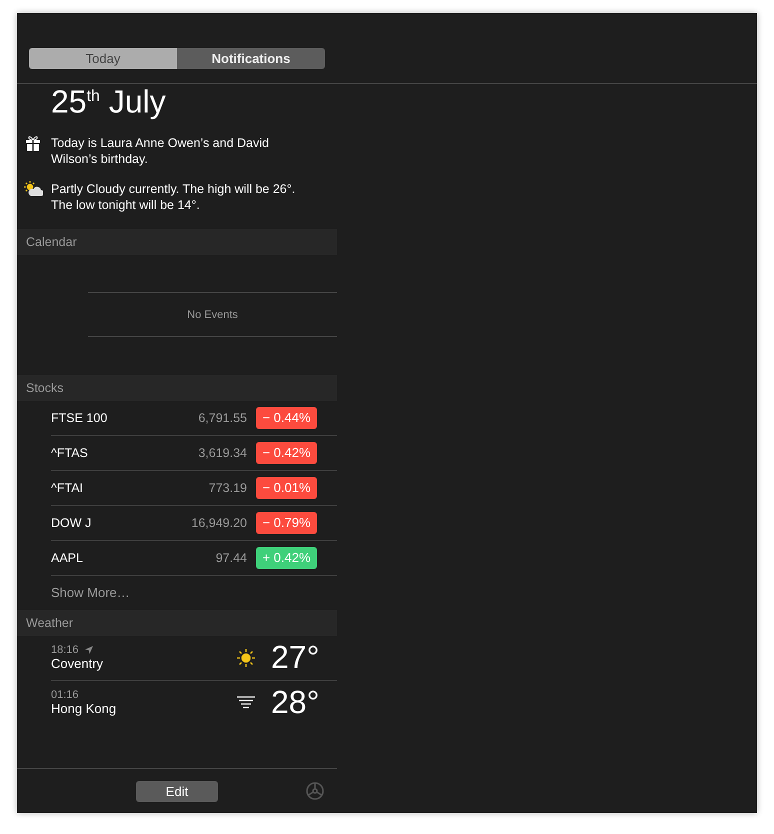 The width and height of the screenshot is (774, 834). I want to click on change-badge: − 0.42%, so click(286, 453).